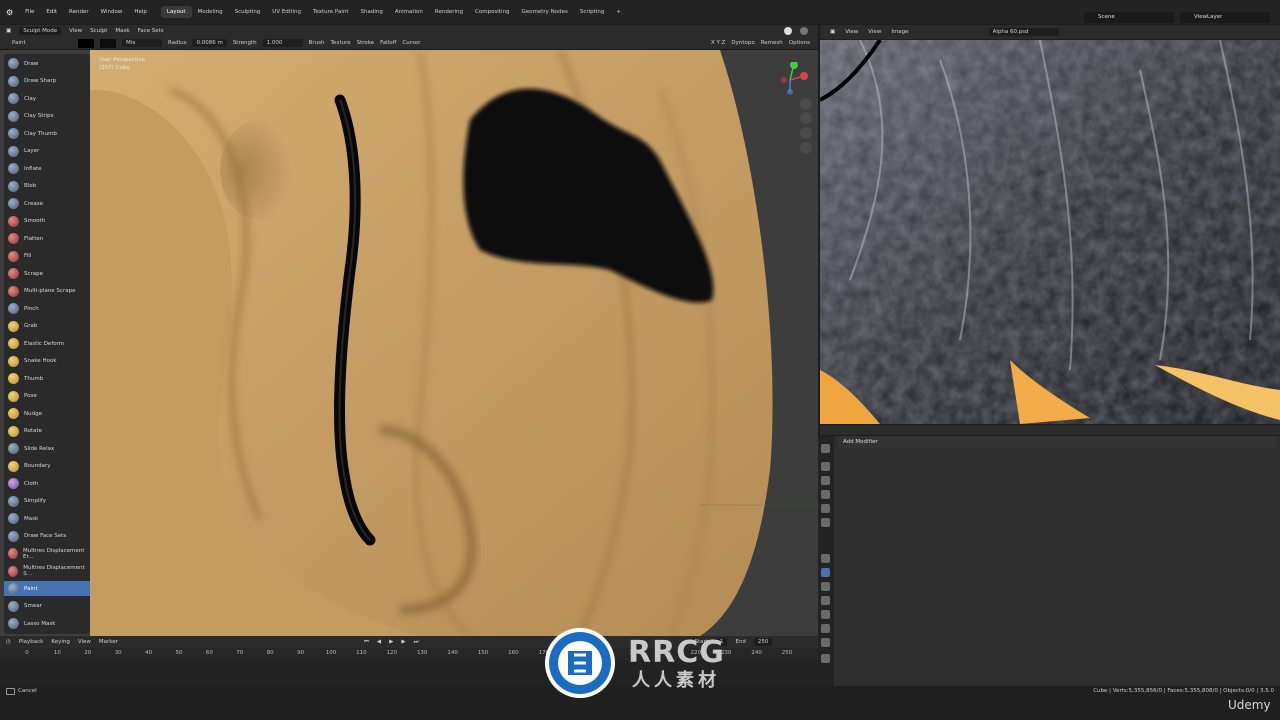  Describe the element at coordinates (806, 148) in the screenshot. I see `perspective-grid-icon` at that location.